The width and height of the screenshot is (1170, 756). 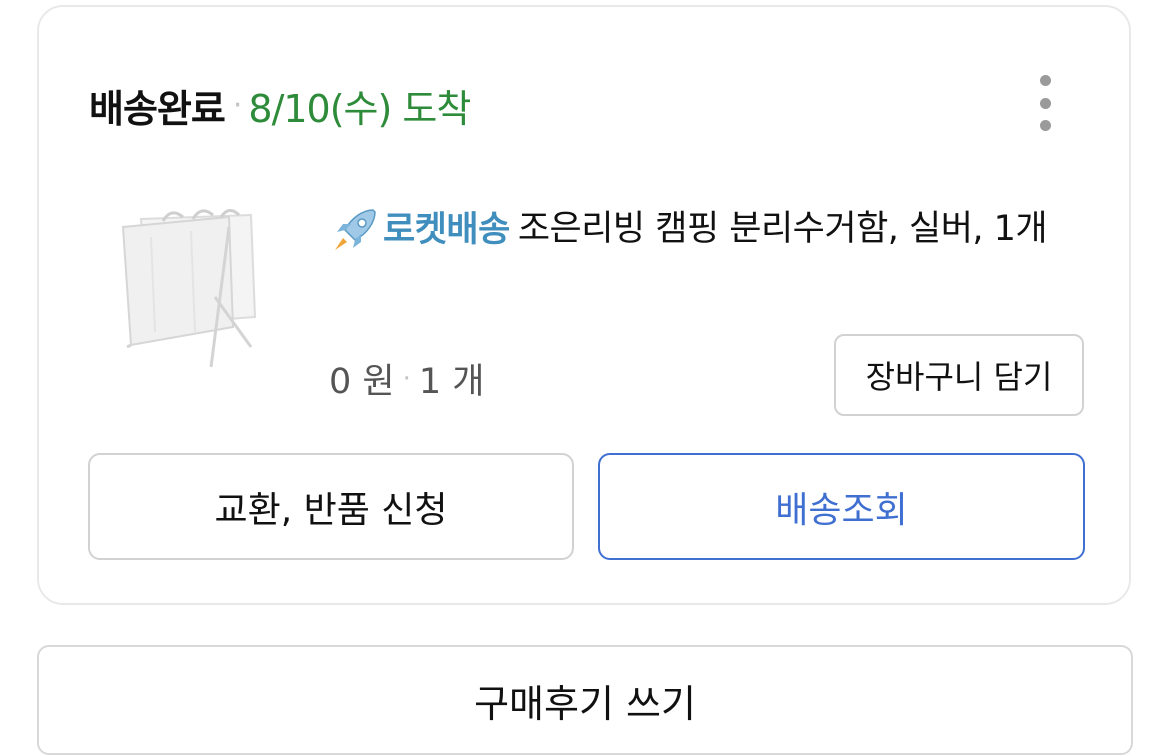 What do you see at coordinates (331, 506) in the screenshot?
I see `exchange-return-button: 교환, 반품 신청` at bounding box center [331, 506].